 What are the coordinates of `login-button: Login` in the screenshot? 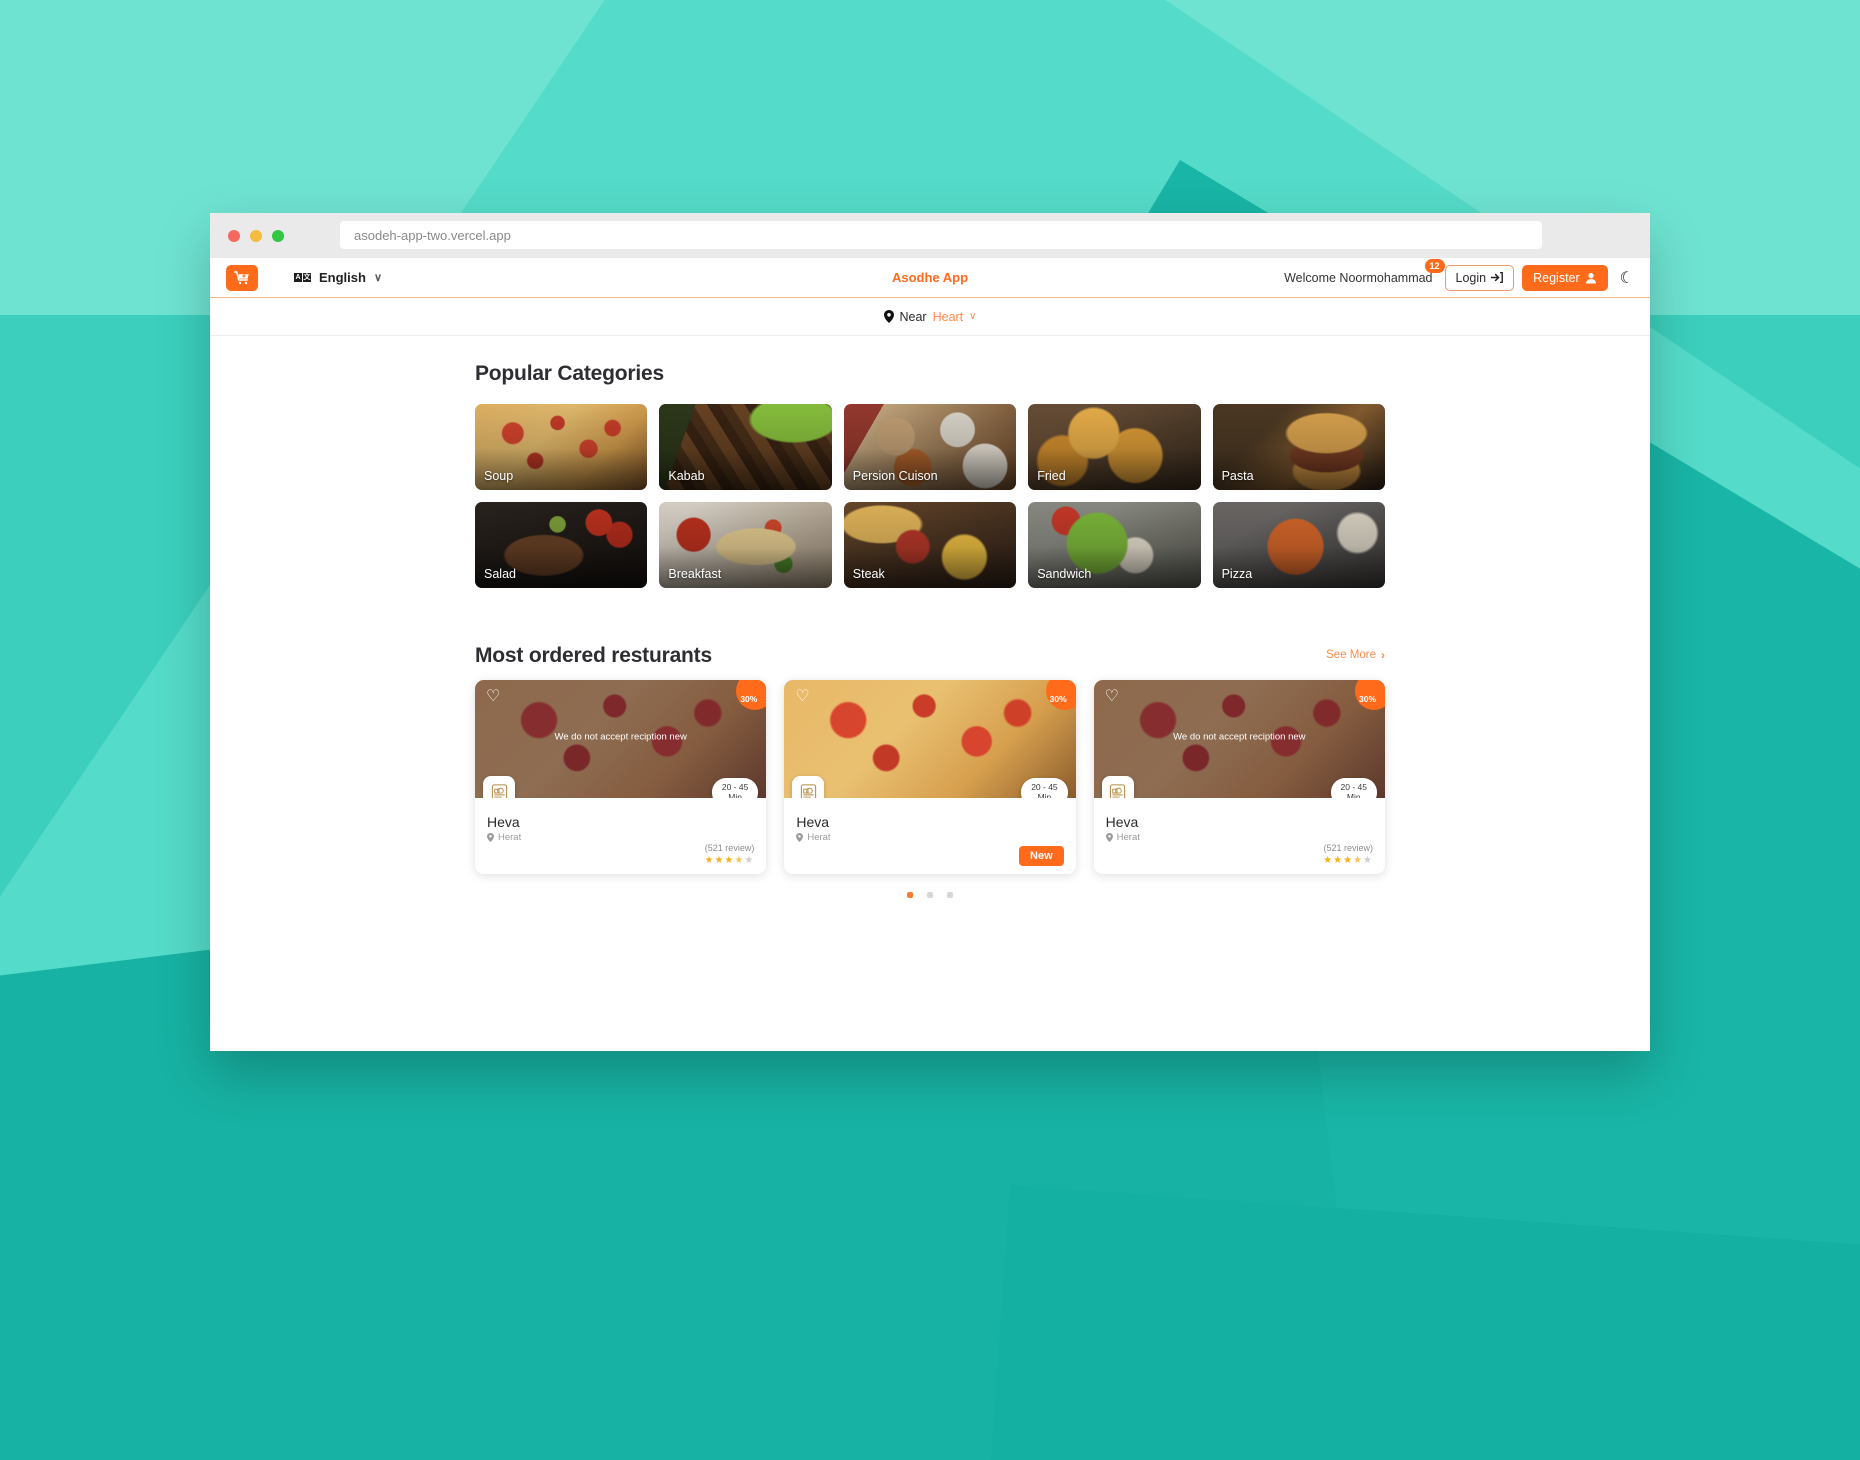 It's located at (1479, 277).